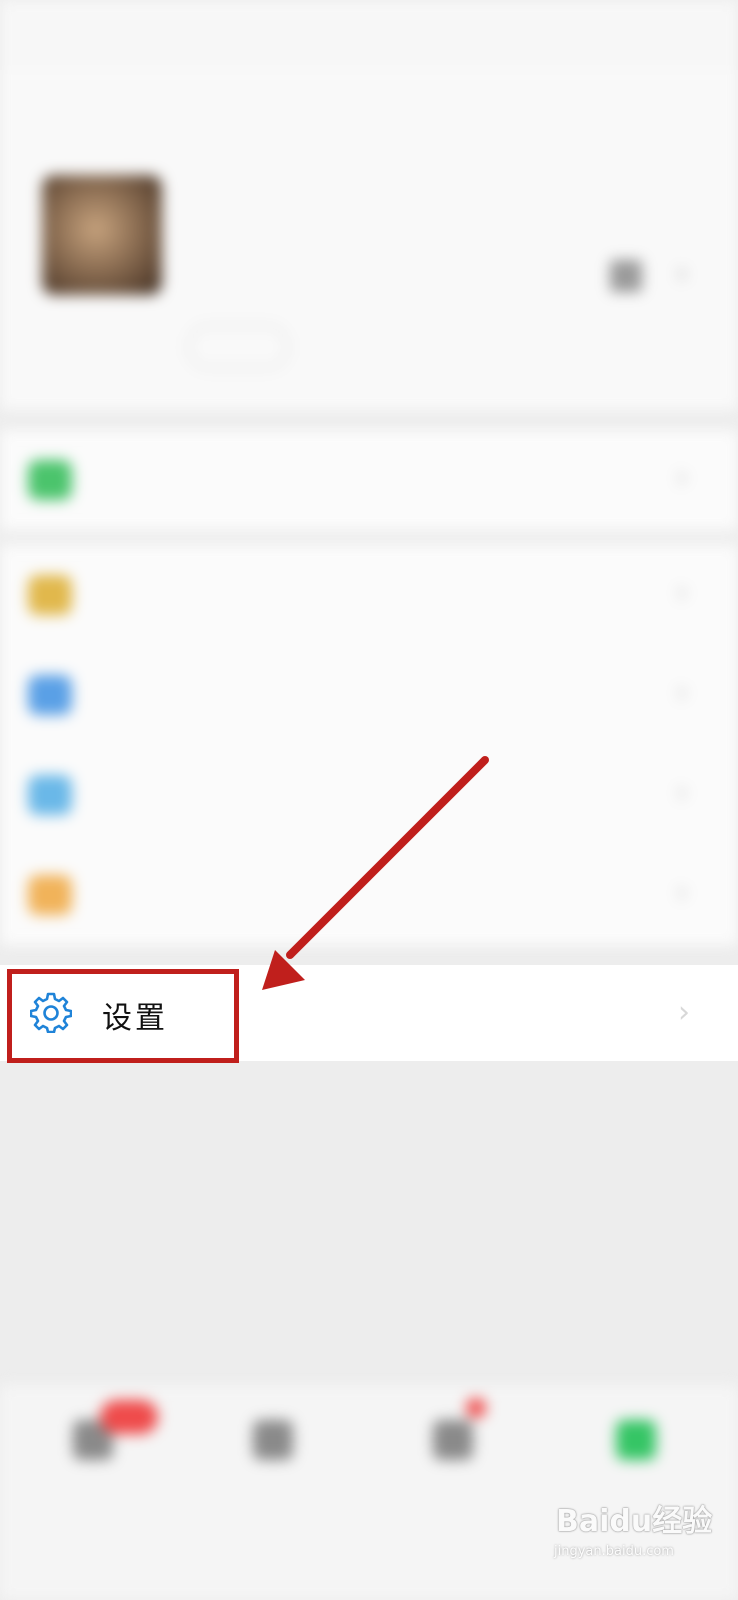  Describe the element at coordinates (50, 795) in the screenshot. I see `cards-icon` at that location.